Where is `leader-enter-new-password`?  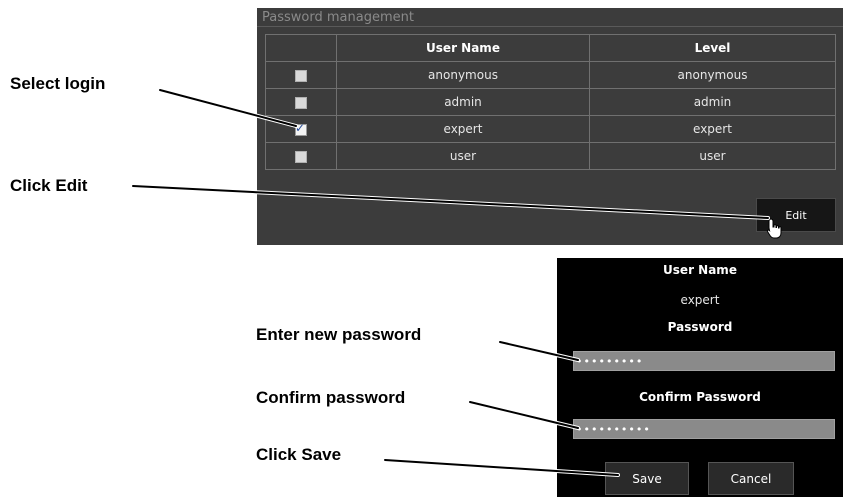 leader-enter-new-password is located at coordinates (539, 351).